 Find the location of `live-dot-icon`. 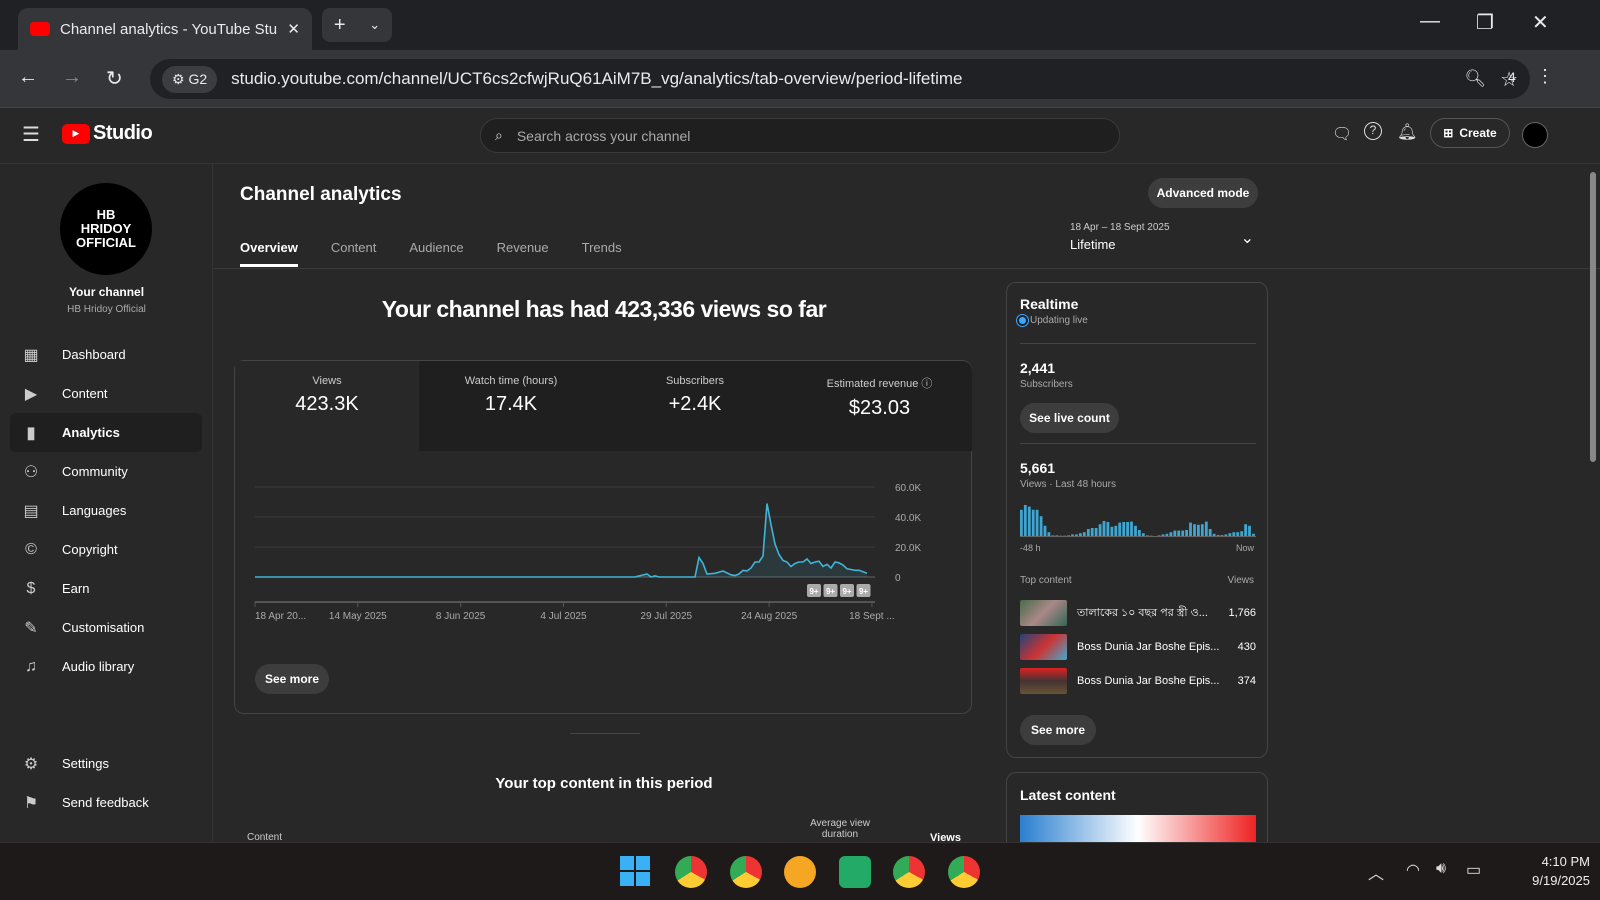

live-dot-icon is located at coordinates (1022, 320).